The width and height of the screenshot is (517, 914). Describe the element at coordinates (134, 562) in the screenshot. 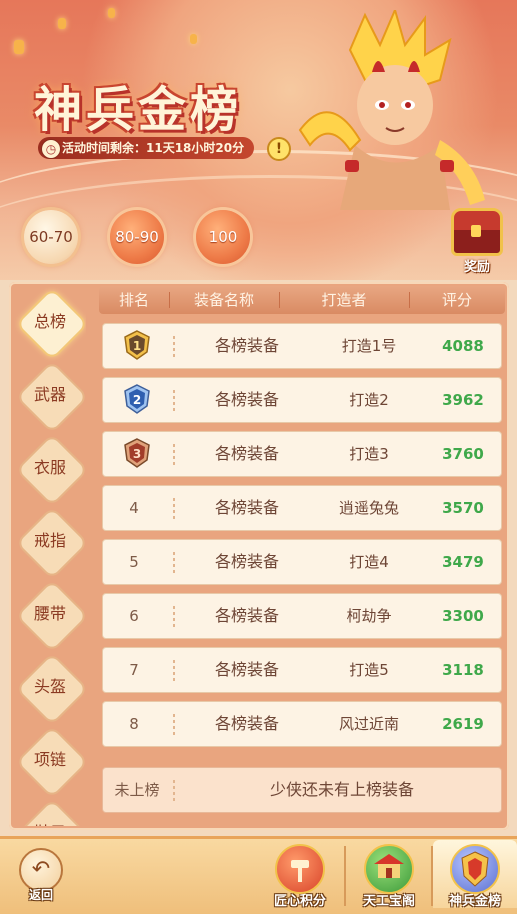

I see `rank-number: 5` at that location.